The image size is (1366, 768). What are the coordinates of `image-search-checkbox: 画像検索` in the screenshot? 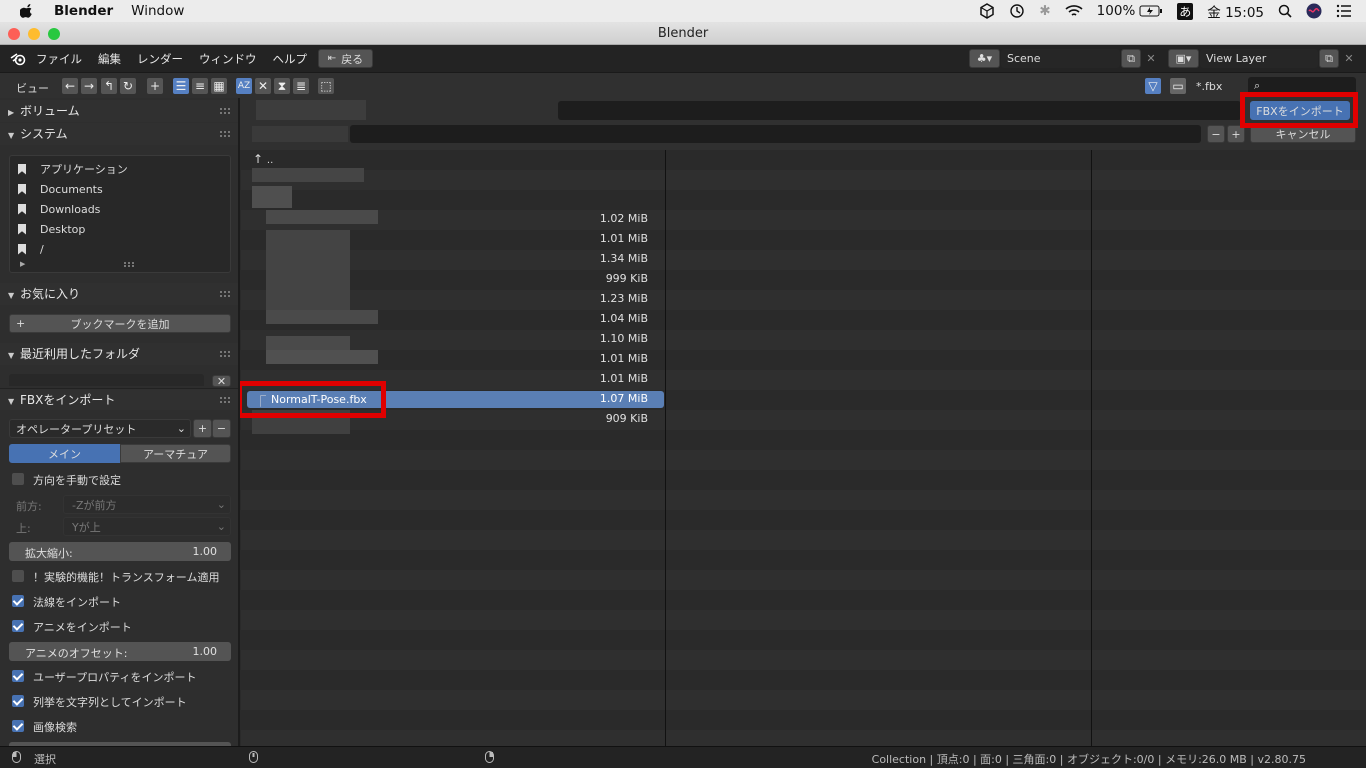 It's located at (120, 726).